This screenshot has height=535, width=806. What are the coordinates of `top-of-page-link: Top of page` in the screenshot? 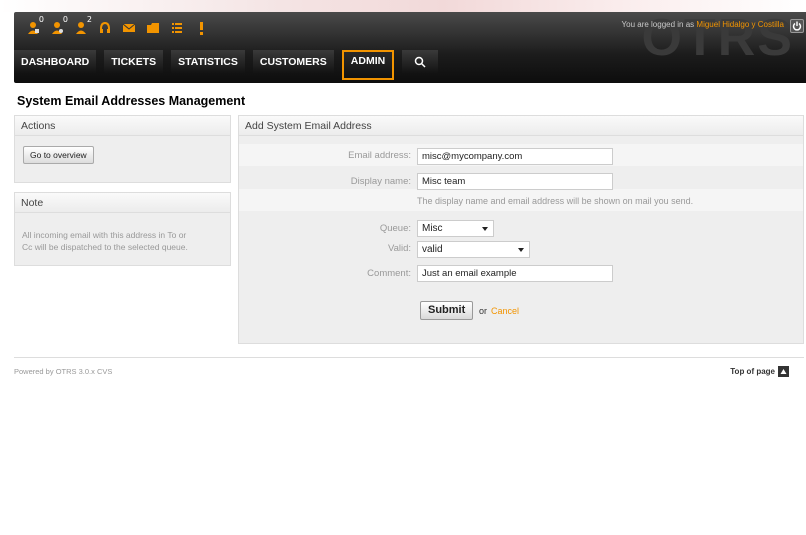 It's located at (759, 371).